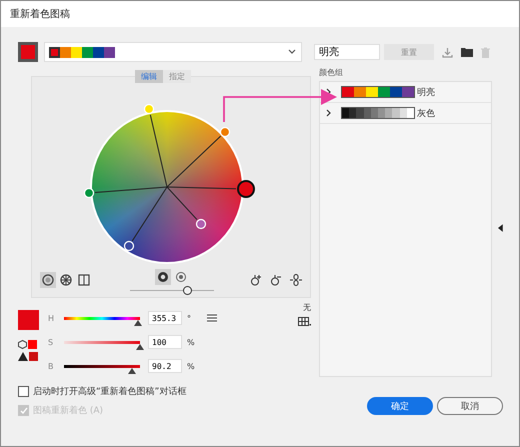 The image size is (520, 447). What do you see at coordinates (426, 92) in the screenshot?
I see `group-name: 明亮` at bounding box center [426, 92].